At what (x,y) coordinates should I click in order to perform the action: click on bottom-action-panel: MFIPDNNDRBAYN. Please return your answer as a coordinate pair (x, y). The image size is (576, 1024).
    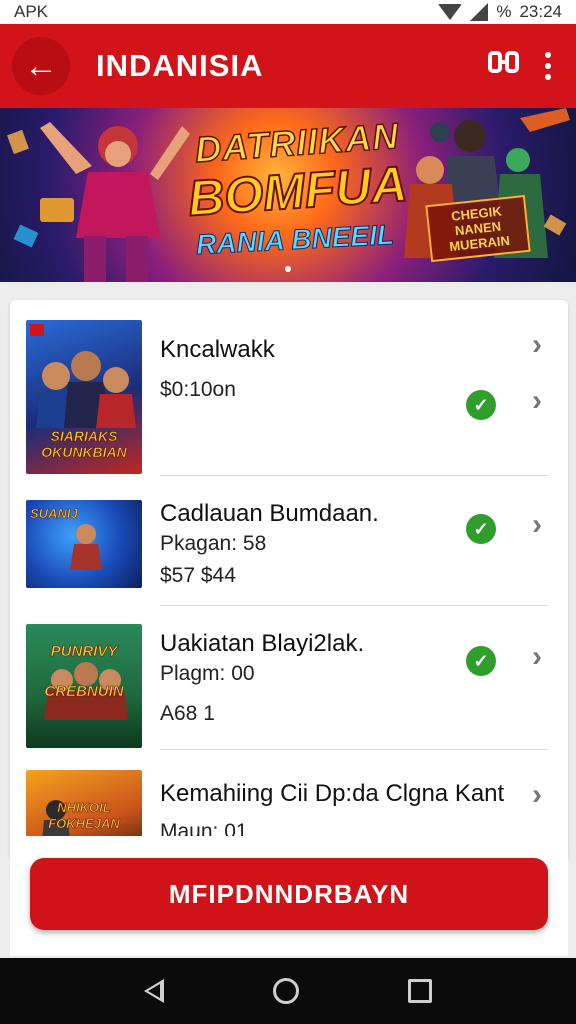
    Looking at the image, I should click on (289, 896).